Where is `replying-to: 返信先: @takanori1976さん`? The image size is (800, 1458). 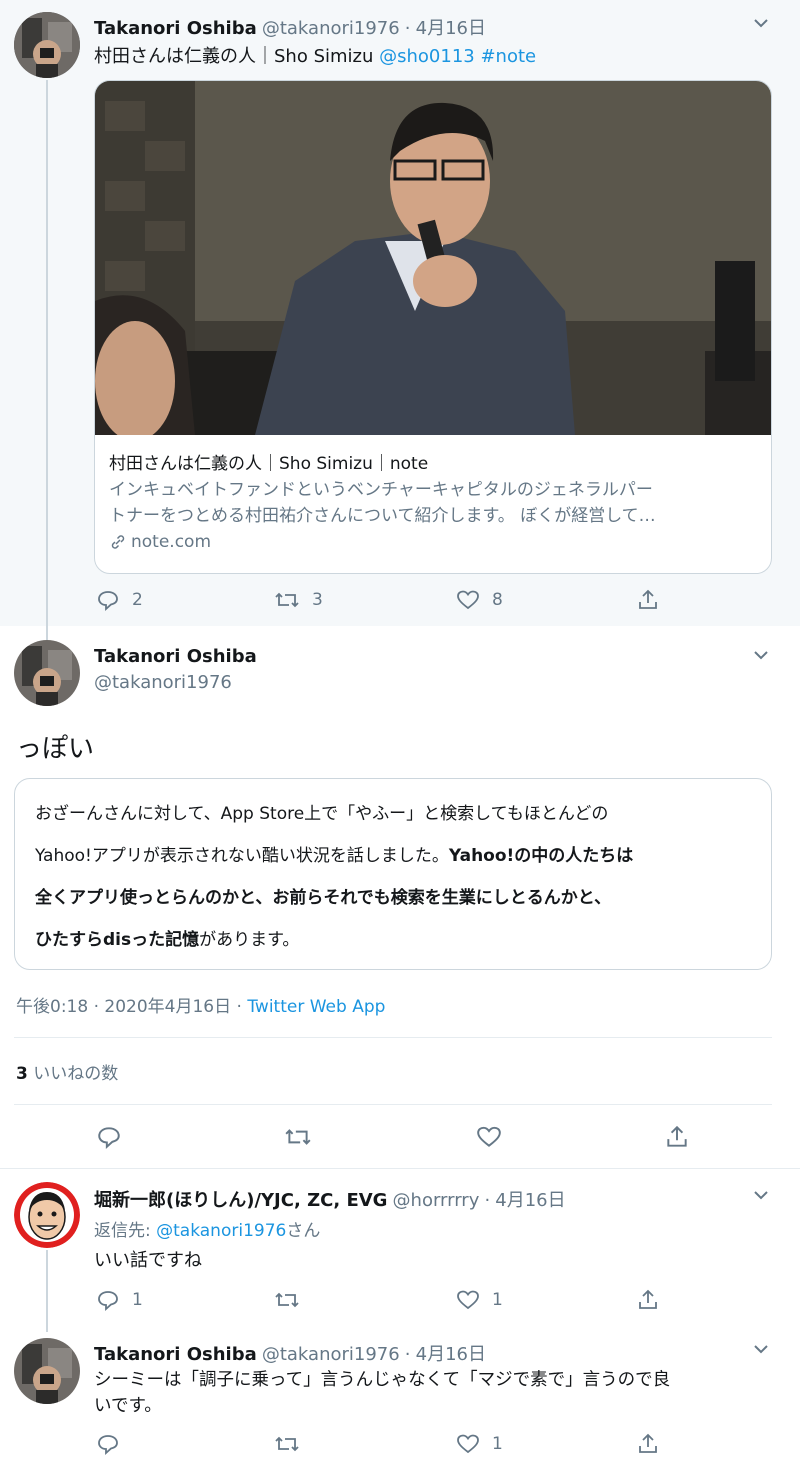 replying-to: 返信先: @takanori1976さん is located at coordinates (207, 1231).